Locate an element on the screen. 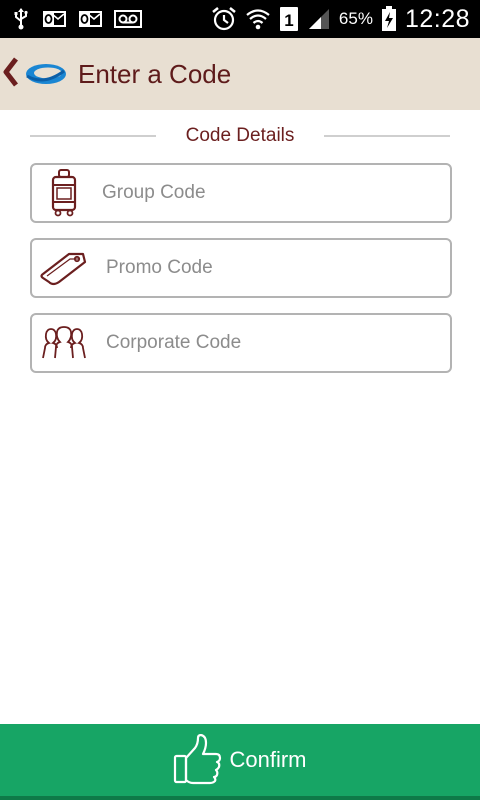 The width and height of the screenshot is (480, 800). group-code-input is located at coordinates (259, 193).